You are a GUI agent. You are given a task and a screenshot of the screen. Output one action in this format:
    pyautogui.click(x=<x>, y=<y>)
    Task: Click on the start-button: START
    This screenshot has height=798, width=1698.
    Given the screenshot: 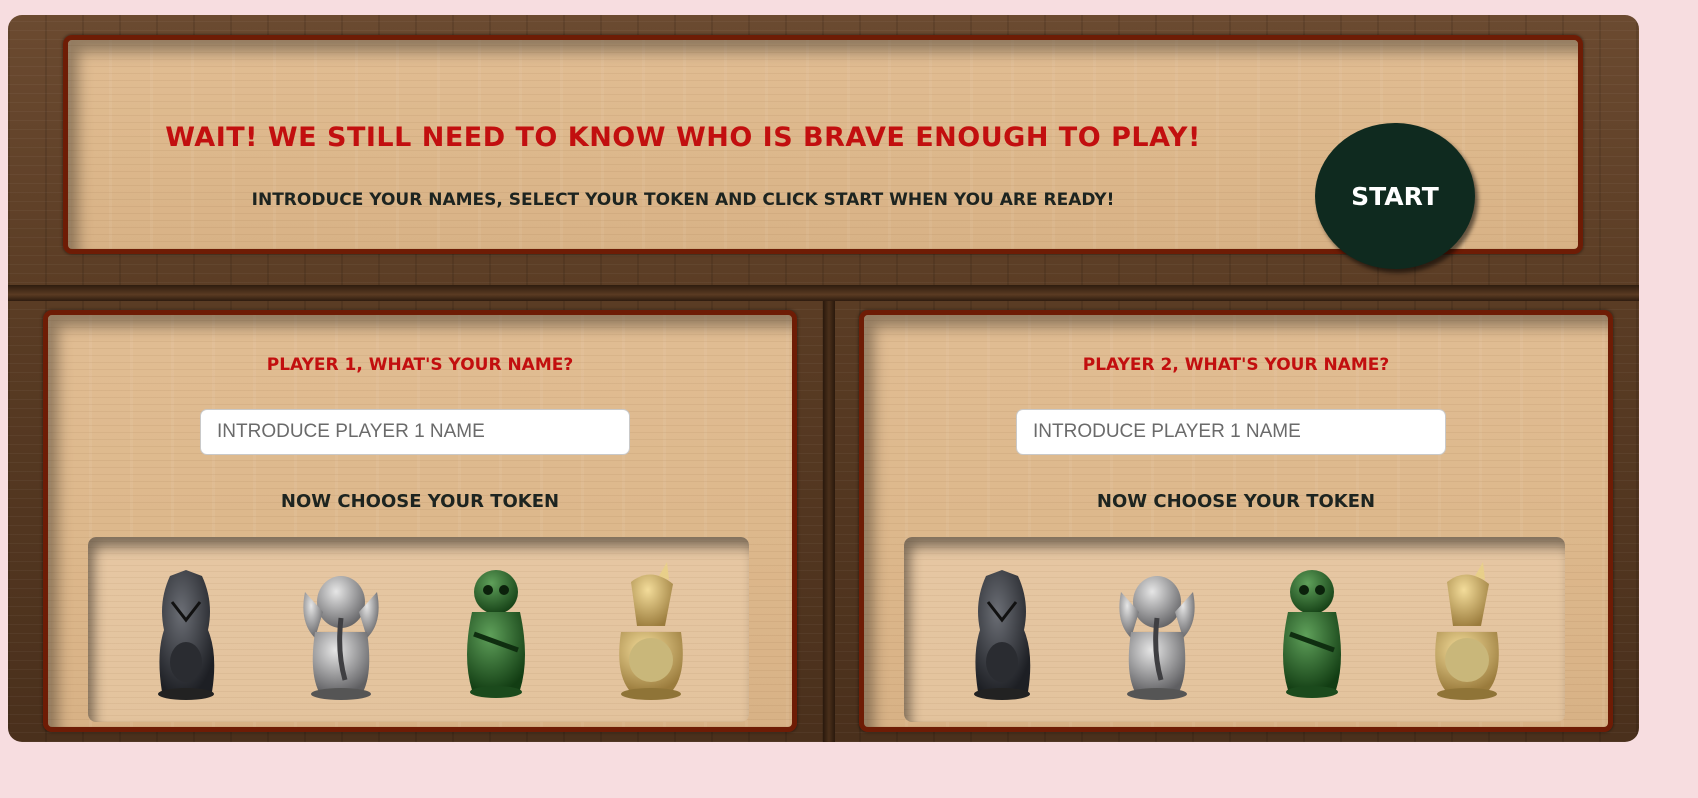 What is the action you would take?
    pyautogui.click(x=1395, y=196)
    